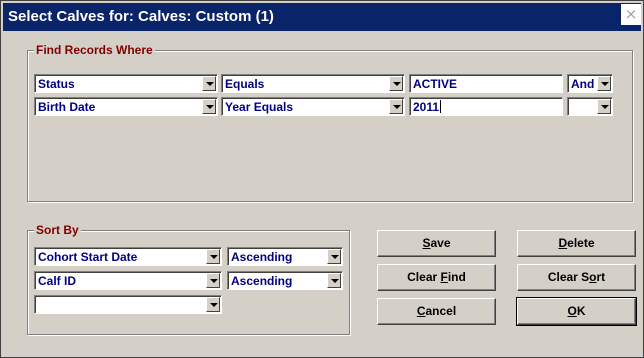 This screenshot has width=644, height=358. What do you see at coordinates (486, 106) in the screenshot?
I see `find-value-input-2: 2011` at bounding box center [486, 106].